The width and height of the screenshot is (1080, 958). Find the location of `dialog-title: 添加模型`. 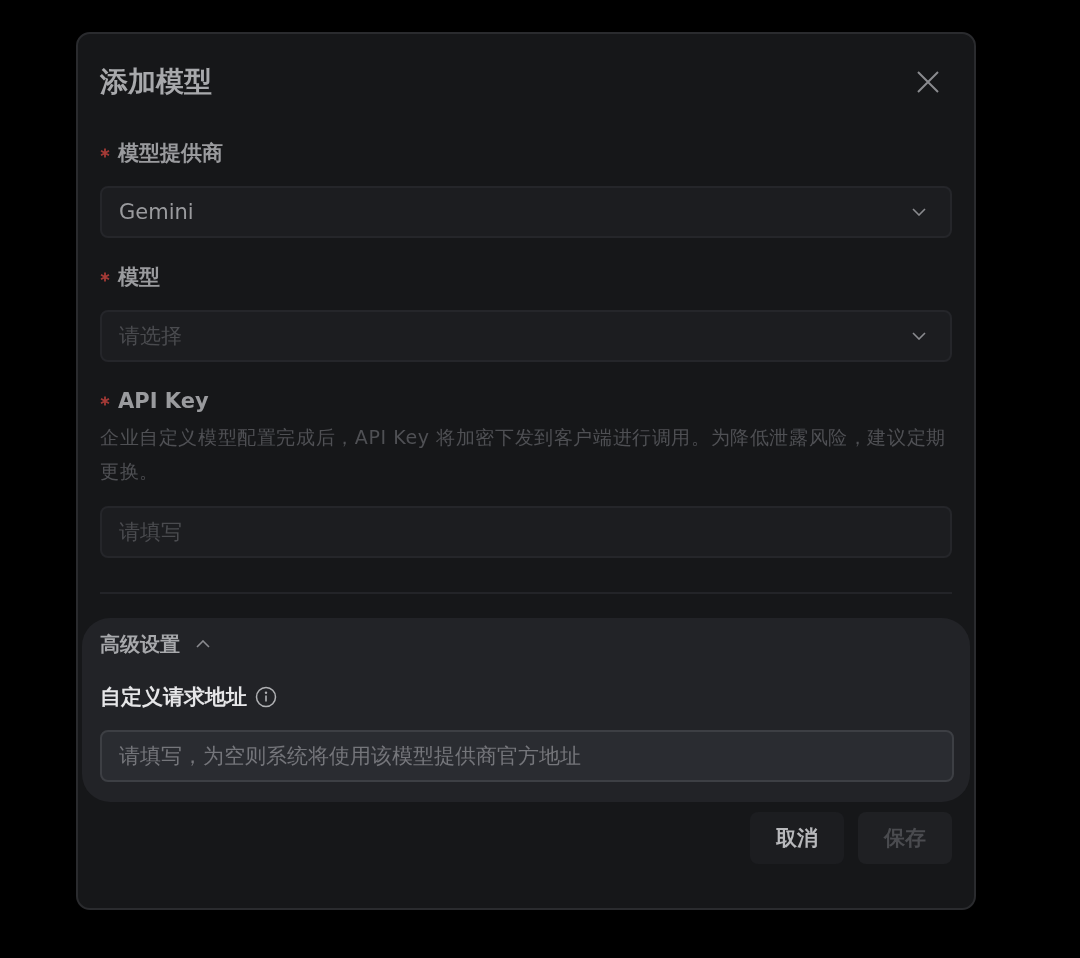

dialog-title: 添加模型 is located at coordinates (156, 82).